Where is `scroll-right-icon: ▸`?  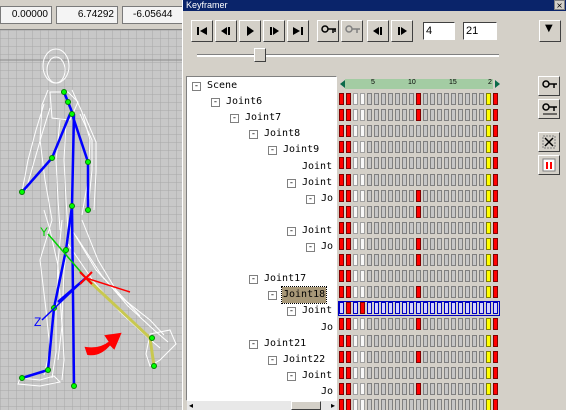 scroll-right-icon: ▸ is located at coordinates (333, 405).